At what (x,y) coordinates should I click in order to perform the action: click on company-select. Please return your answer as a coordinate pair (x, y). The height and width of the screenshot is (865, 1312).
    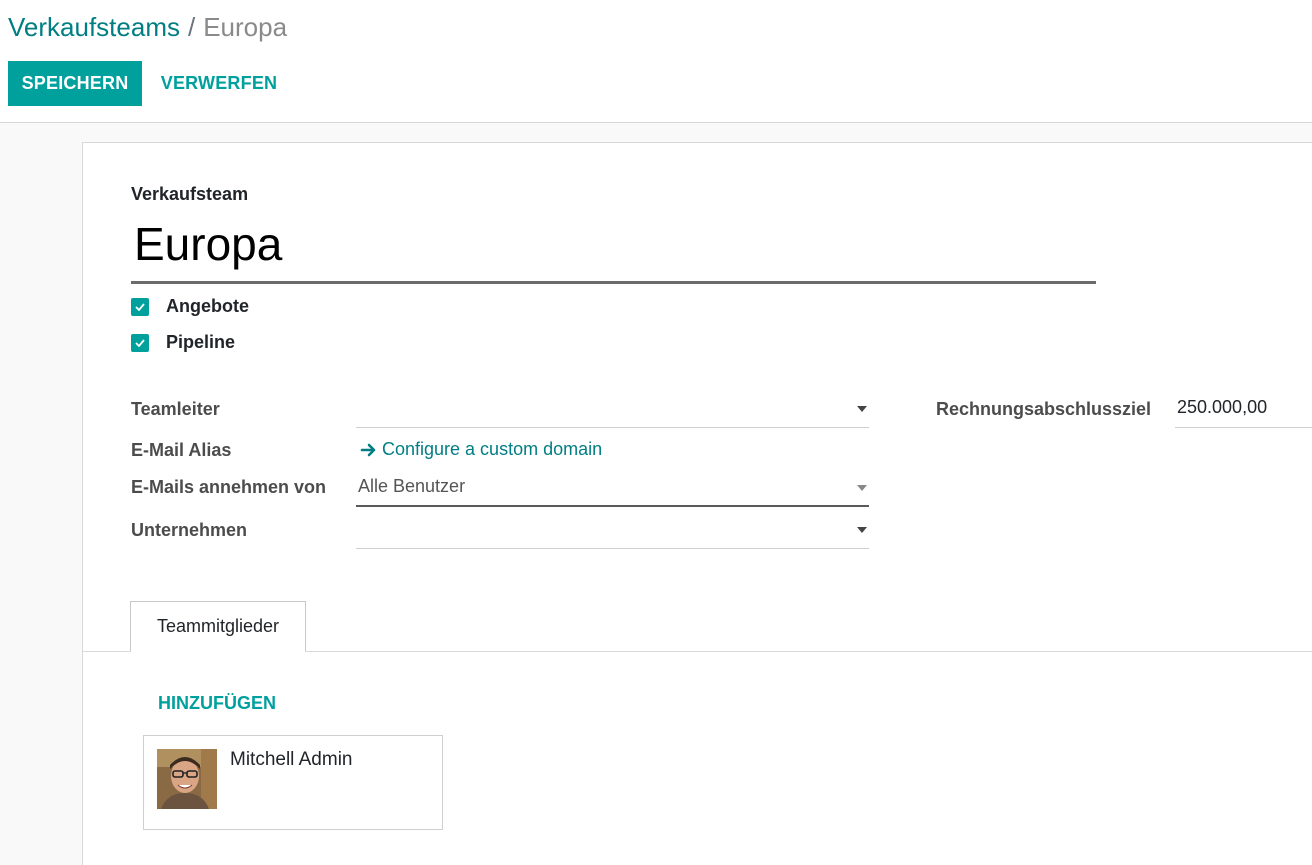
    Looking at the image, I should click on (612, 530).